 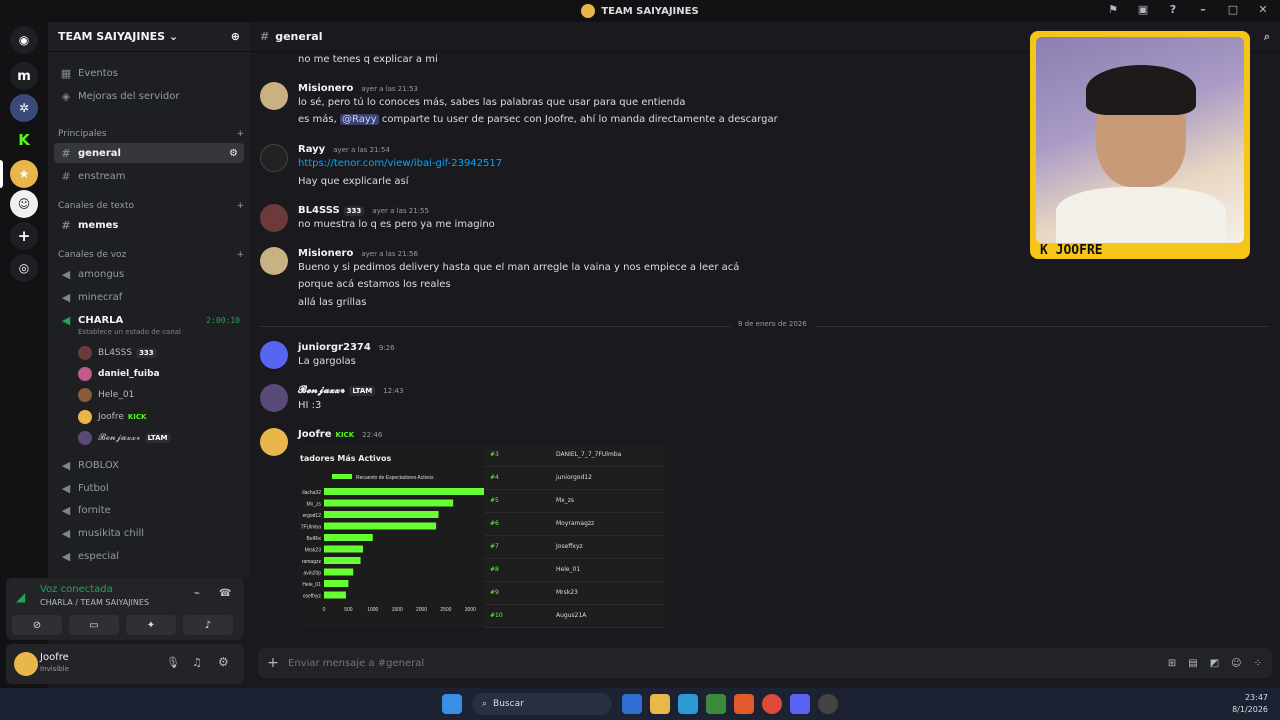 What do you see at coordinates (235, 36) in the screenshot?
I see `invite-icon: ⊕` at bounding box center [235, 36].